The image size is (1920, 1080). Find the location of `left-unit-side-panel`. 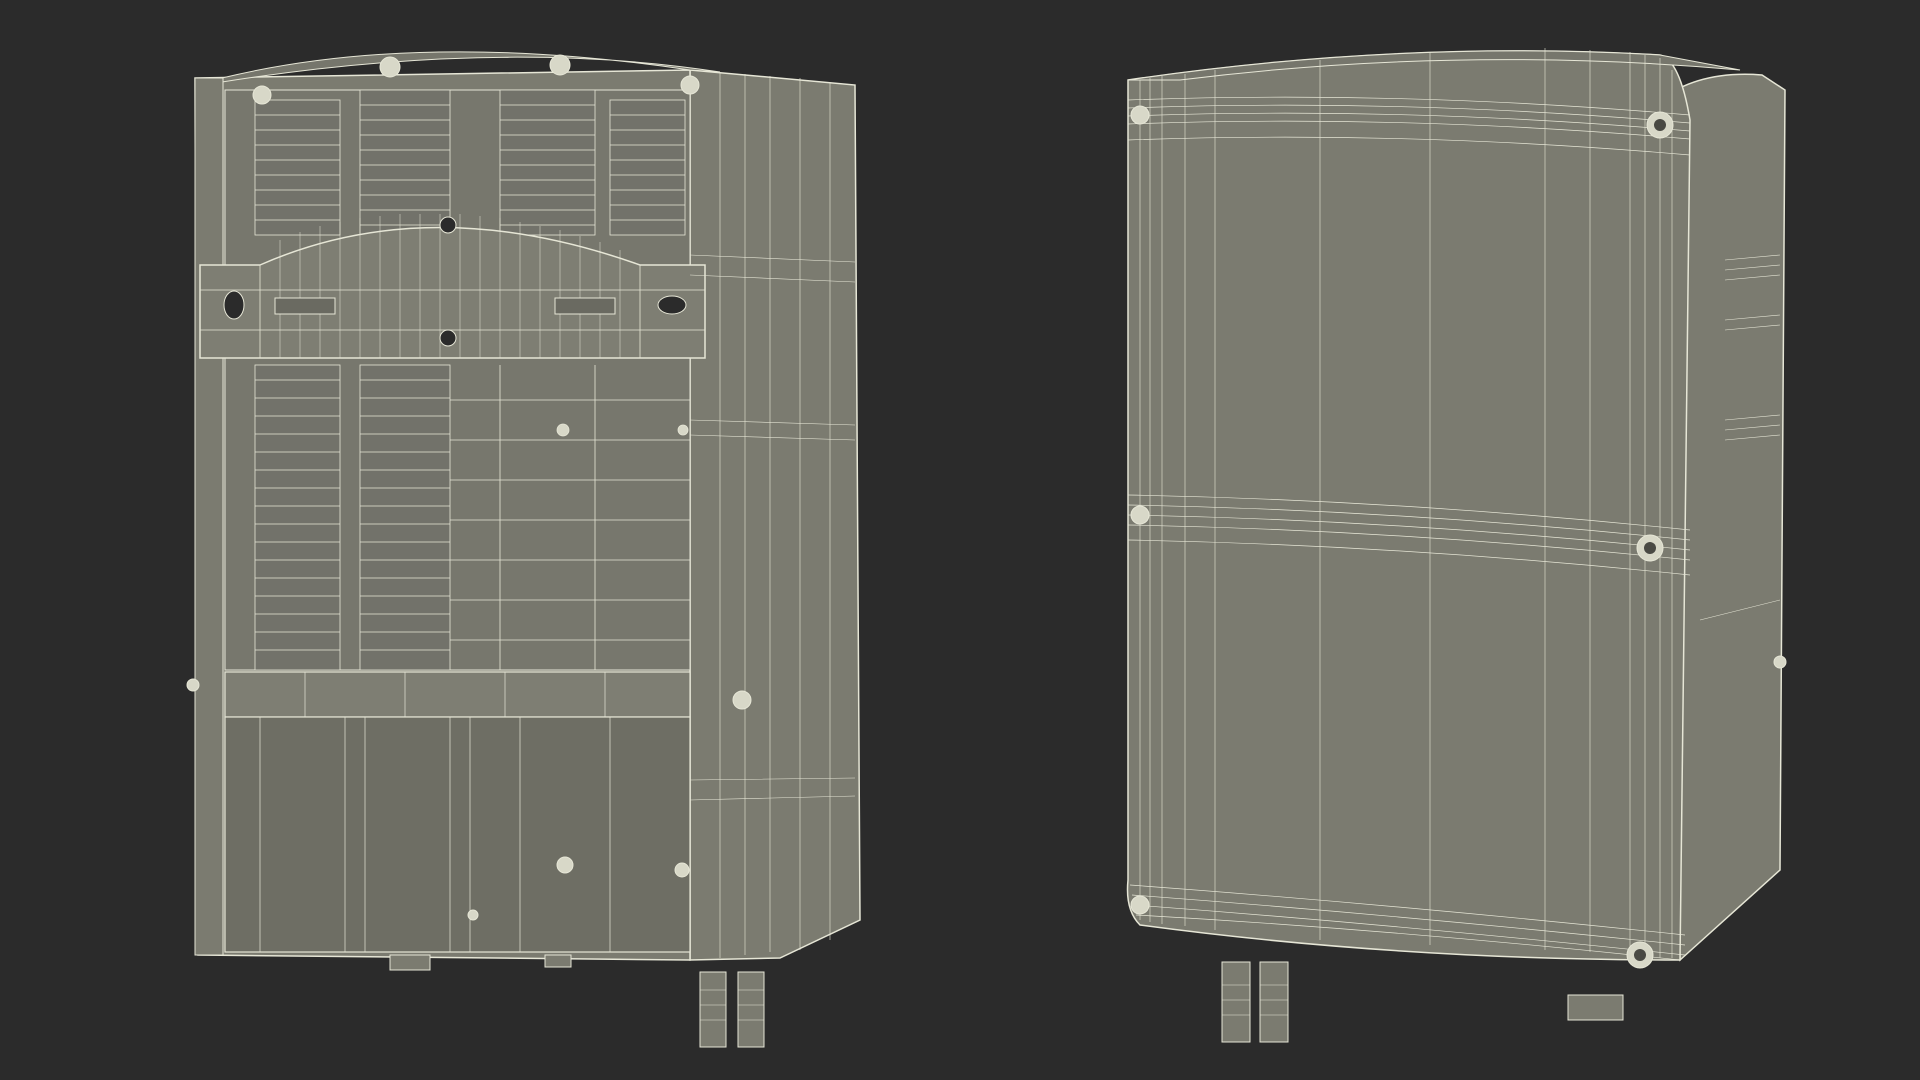

left-unit-side-panel is located at coordinates (775, 515).